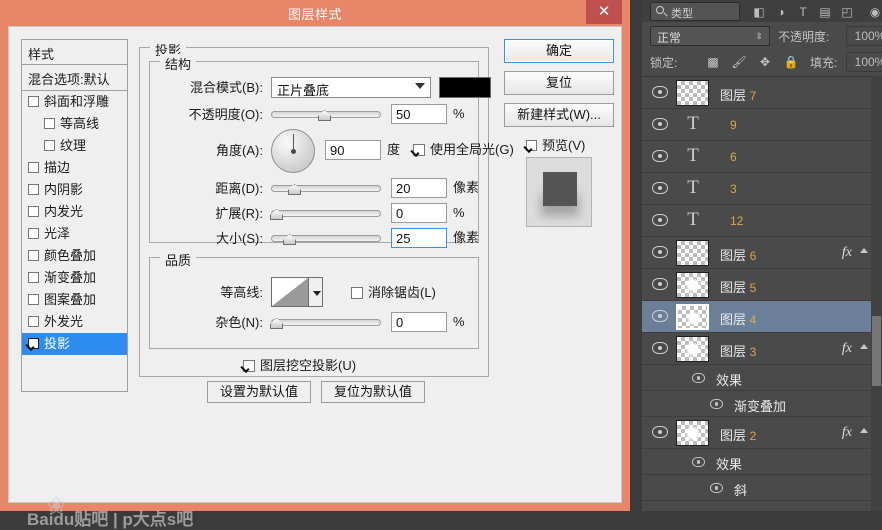  What do you see at coordinates (559, 83) in the screenshot?
I see `reset-button: 复位` at bounding box center [559, 83].